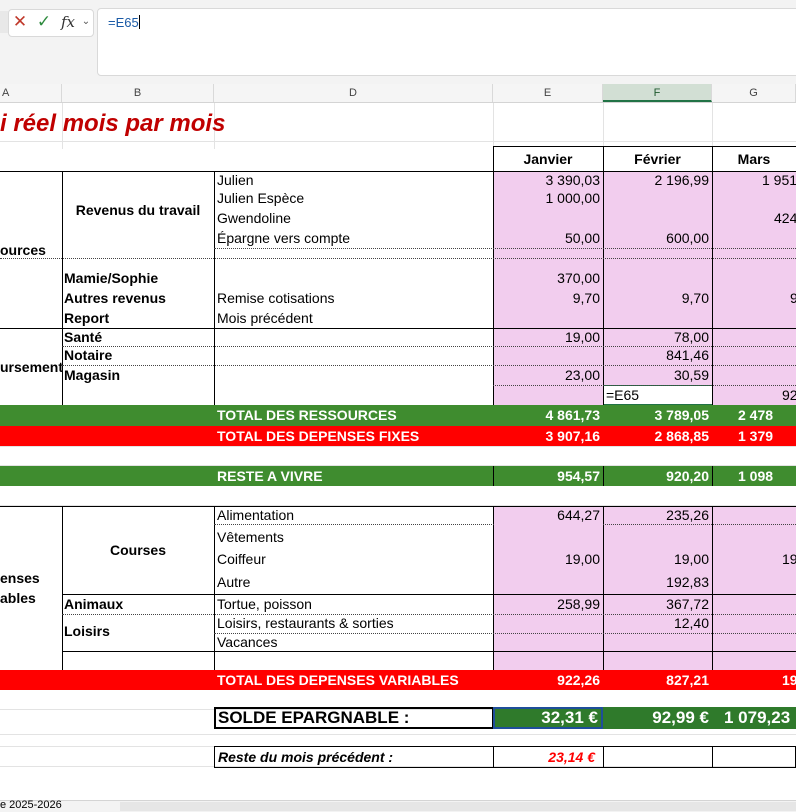 The width and height of the screenshot is (796, 812). I want to click on cell-epargne-fevrier: 600,00, so click(657, 238).